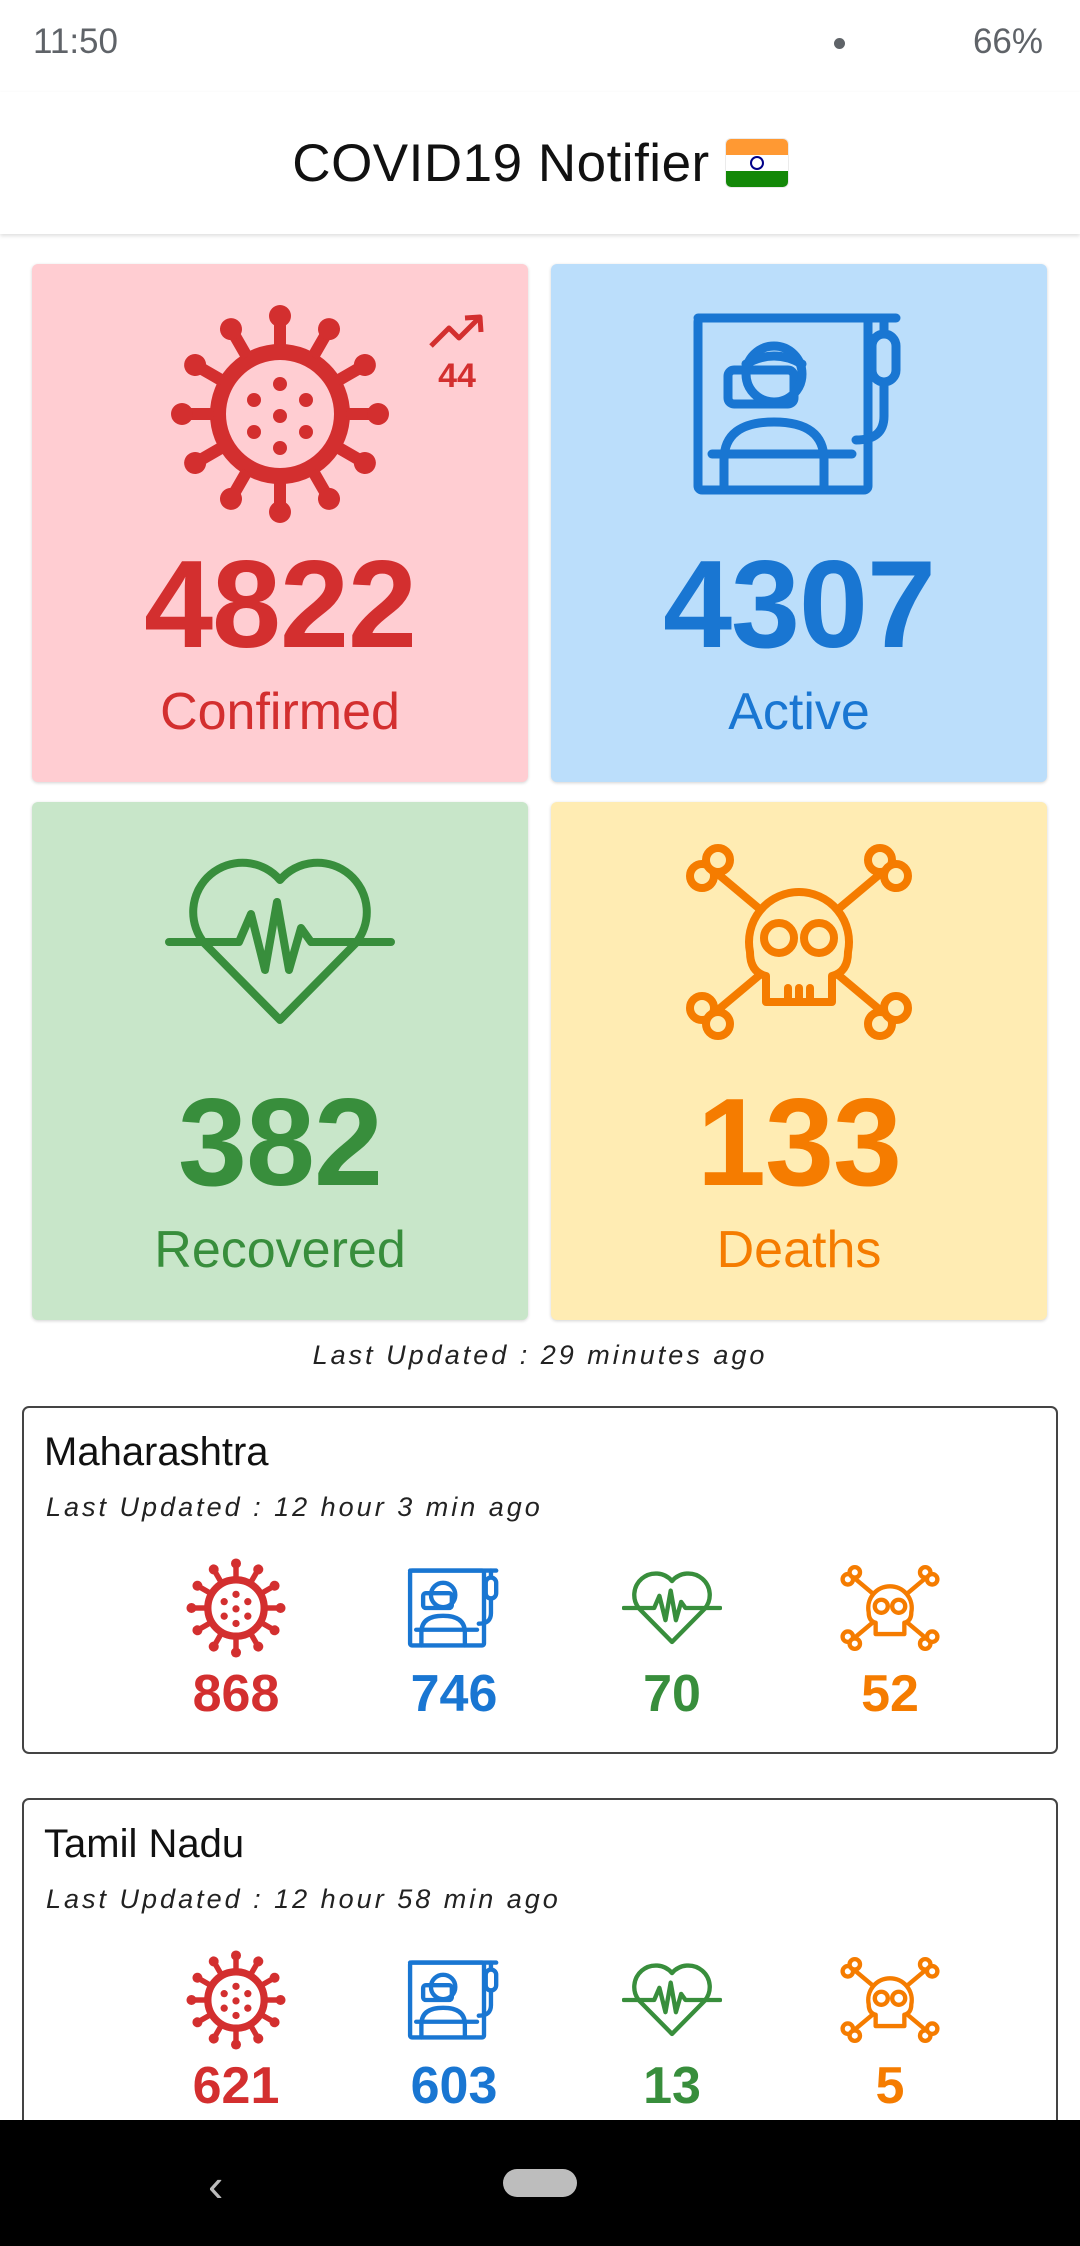 This screenshot has height=2246, width=1080. I want to click on app-title: COVID19 Notifier, so click(501, 163).